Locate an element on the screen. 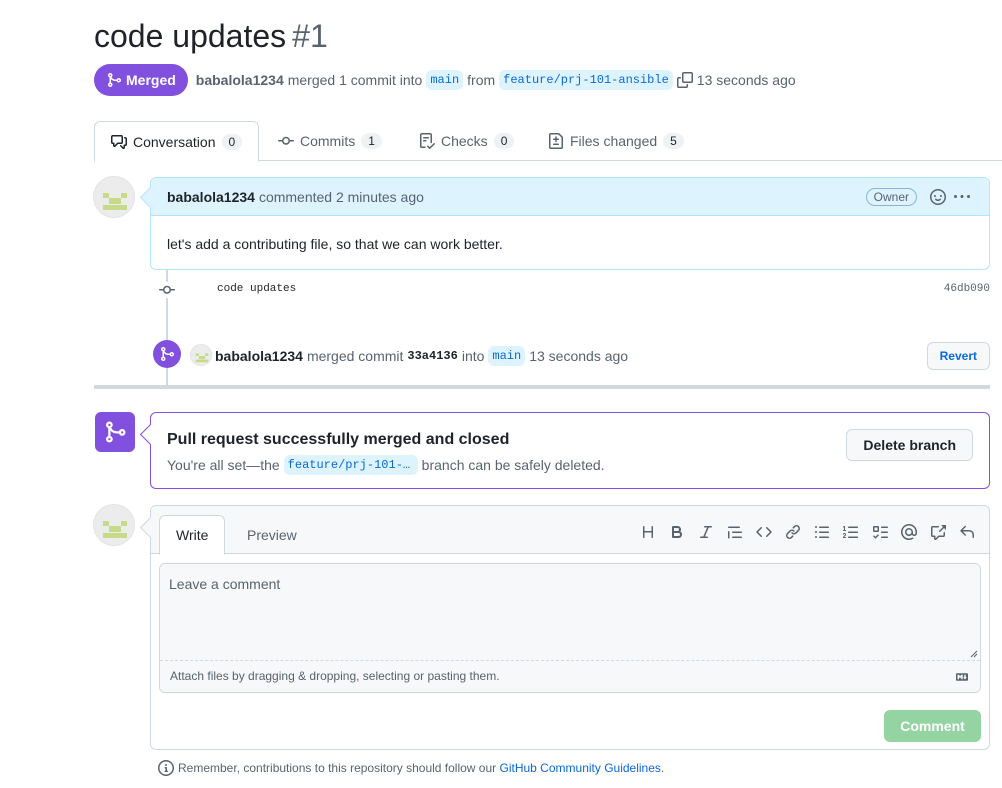 The height and width of the screenshot is (788, 1002). pr-author-link: babalola1234 is located at coordinates (240, 80).